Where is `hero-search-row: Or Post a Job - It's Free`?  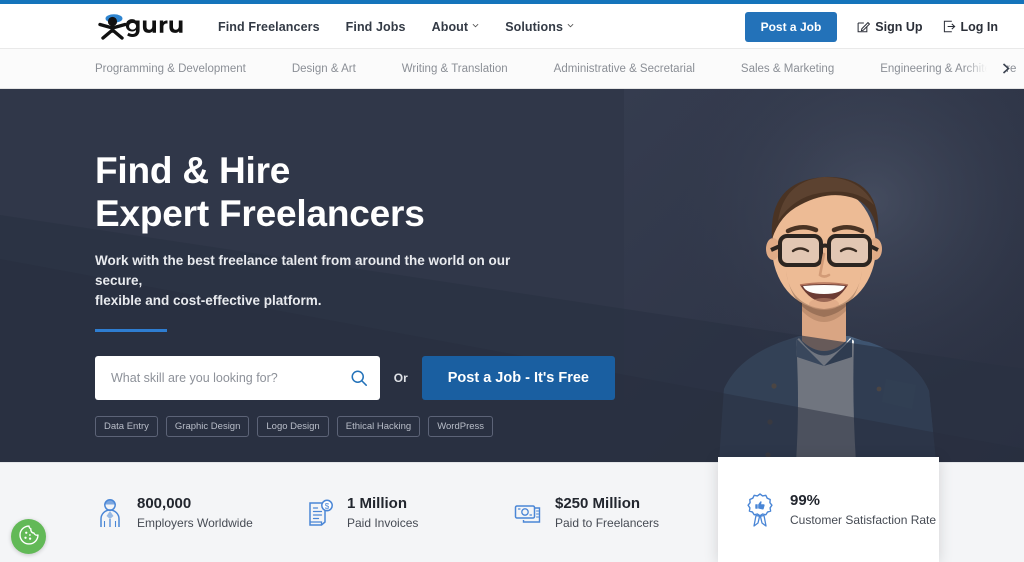 hero-search-row: Or Post a Job - It's Free is located at coordinates (355, 378).